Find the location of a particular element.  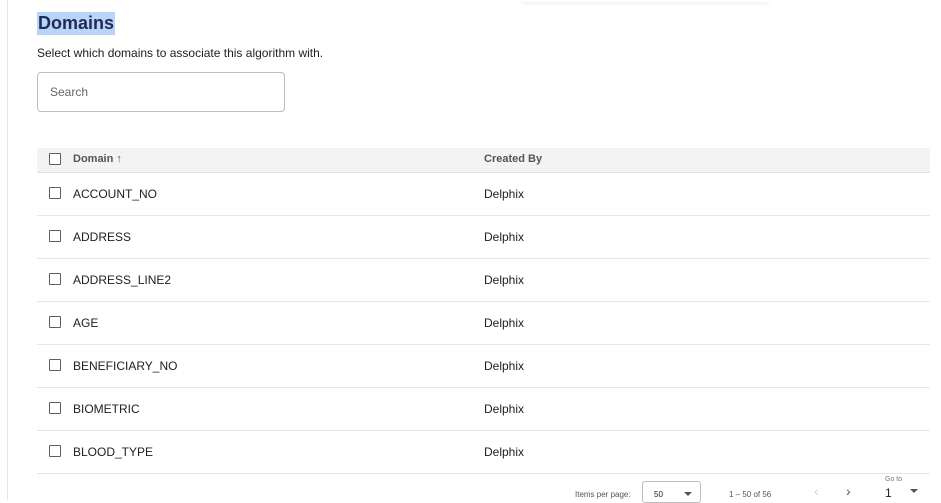

items-per-page-label: Items per page: is located at coordinates (603, 494).